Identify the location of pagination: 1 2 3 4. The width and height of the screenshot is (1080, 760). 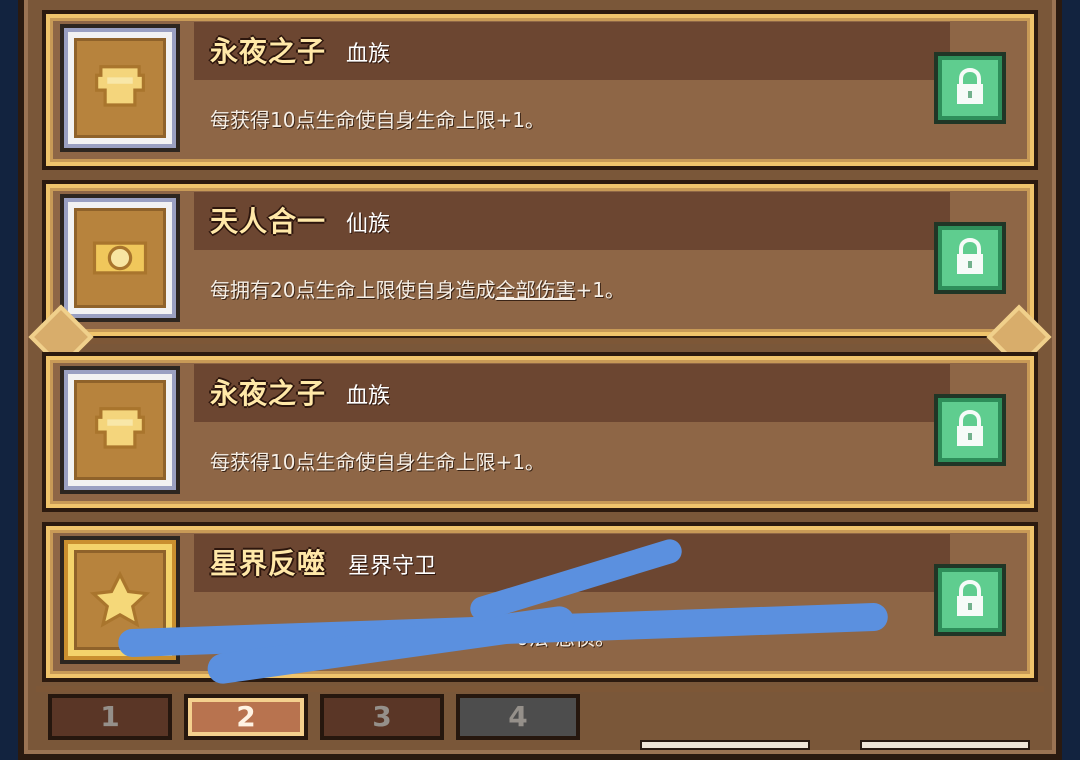
(328, 717).